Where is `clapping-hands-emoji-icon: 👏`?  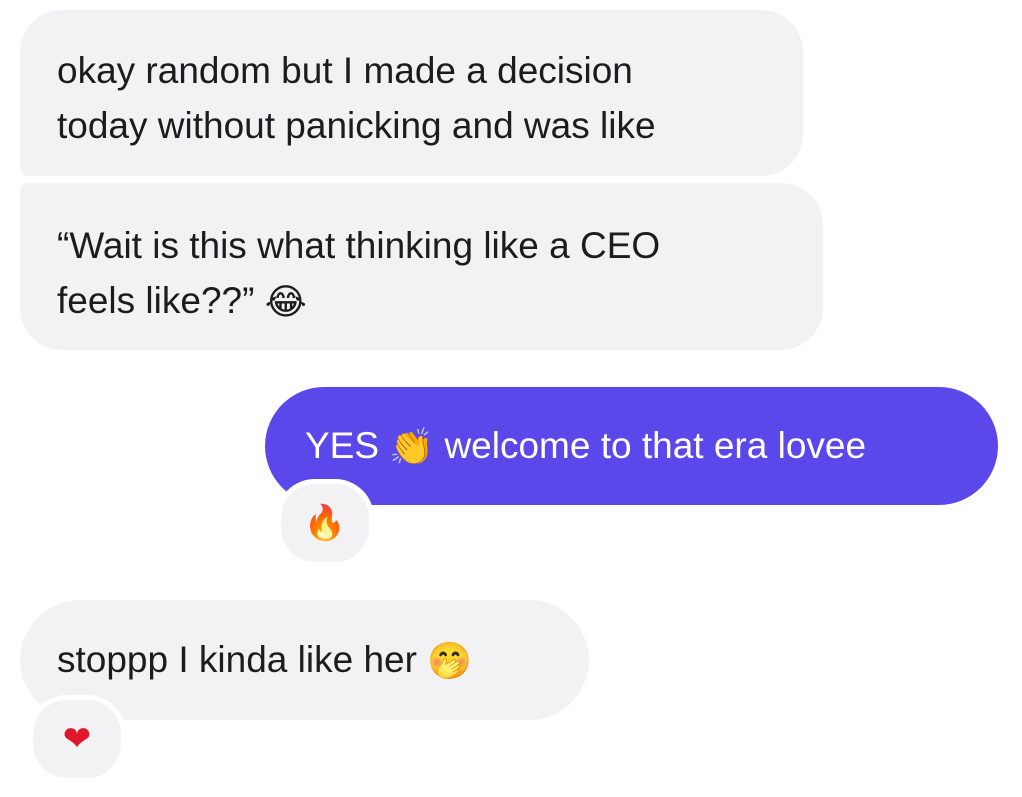
clapping-hands-emoji-icon: 👏 is located at coordinates (412, 448).